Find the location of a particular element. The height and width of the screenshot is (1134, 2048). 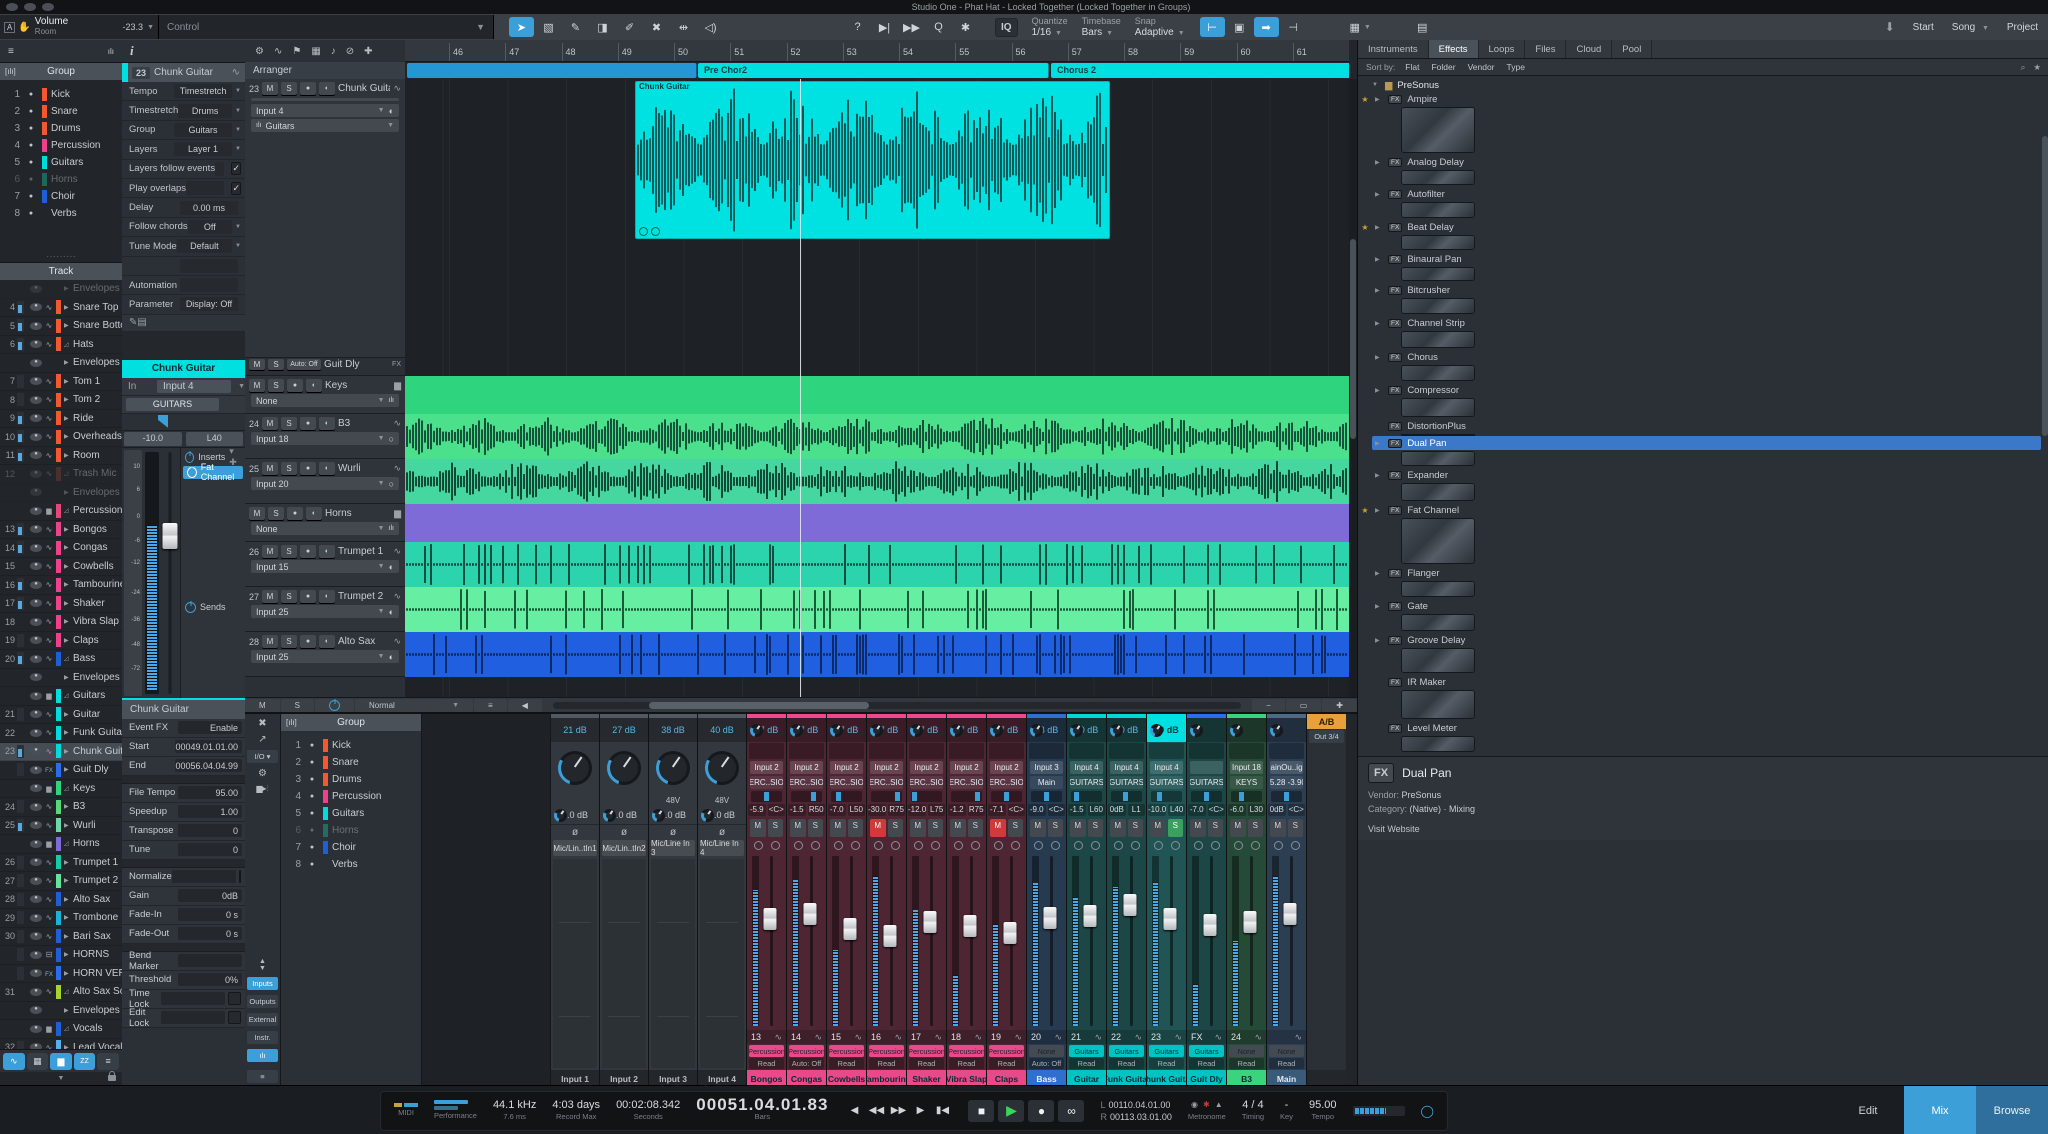

gain-row: 38 dB is located at coordinates (1046, 730).